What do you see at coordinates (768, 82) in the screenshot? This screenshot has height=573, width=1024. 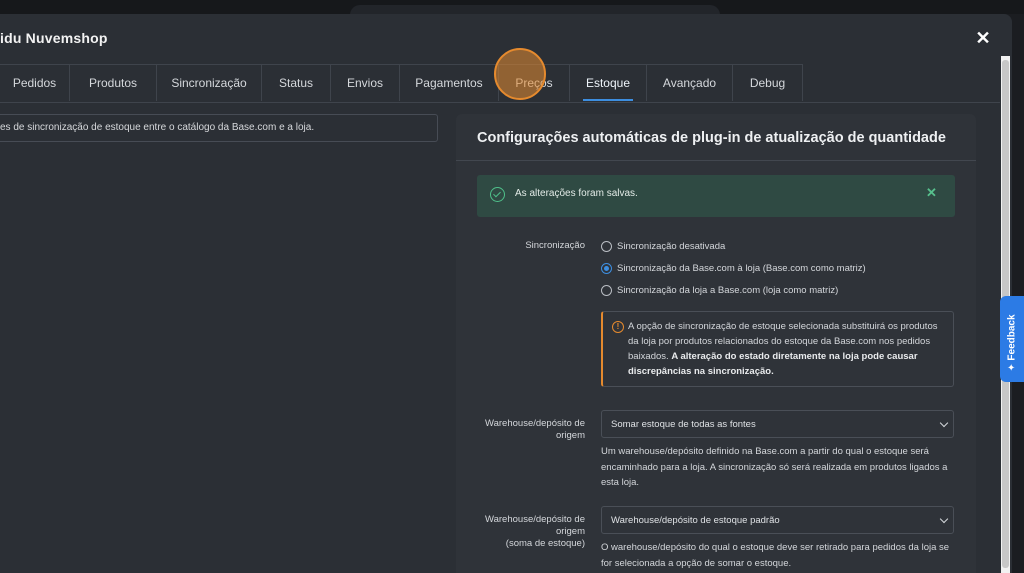 I see `tab-debug: Debug` at bounding box center [768, 82].